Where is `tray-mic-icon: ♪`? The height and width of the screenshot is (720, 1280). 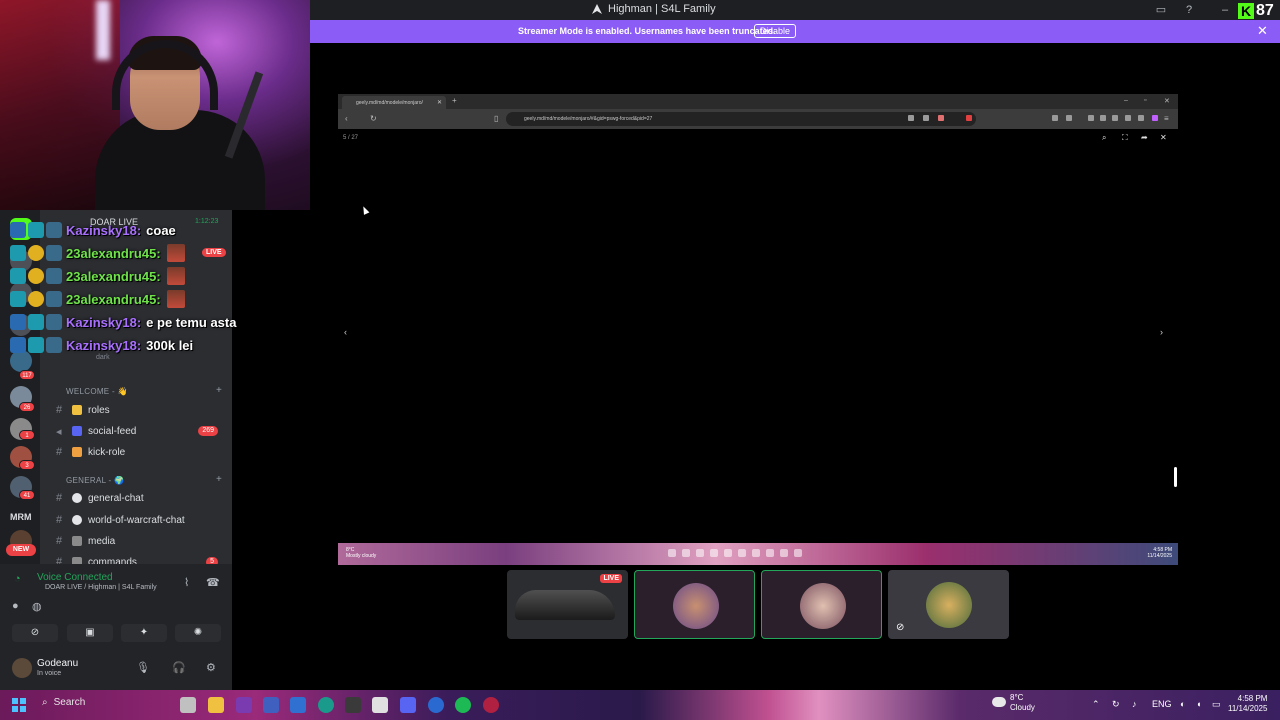 tray-mic-icon: ♪ is located at coordinates (1134, 704).